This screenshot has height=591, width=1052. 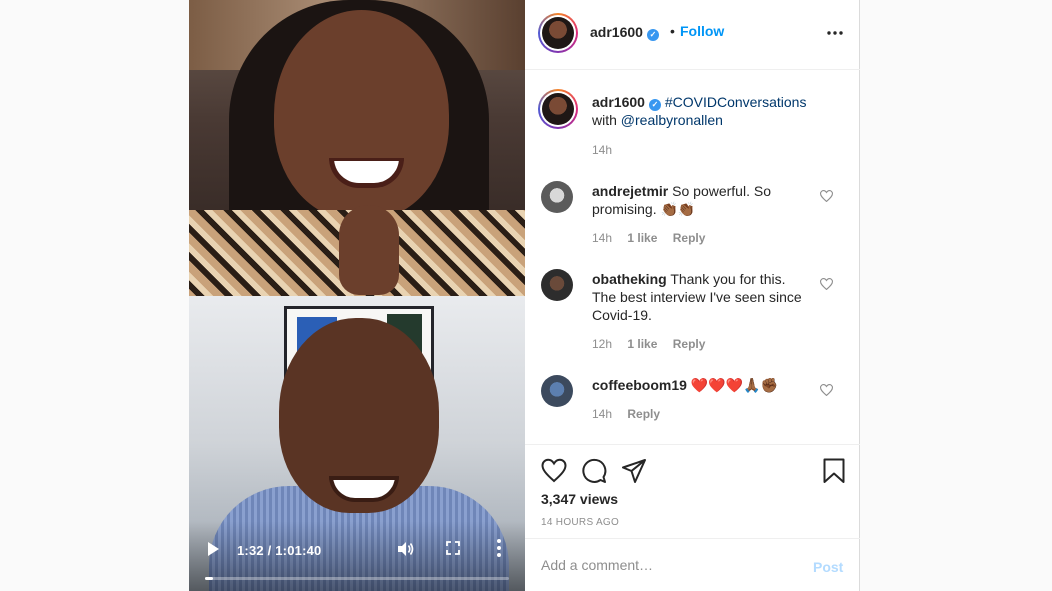 What do you see at coordinates (209, 578) in the screenshot?
I see `video-progress-fill` at bounding box center [209, 578].